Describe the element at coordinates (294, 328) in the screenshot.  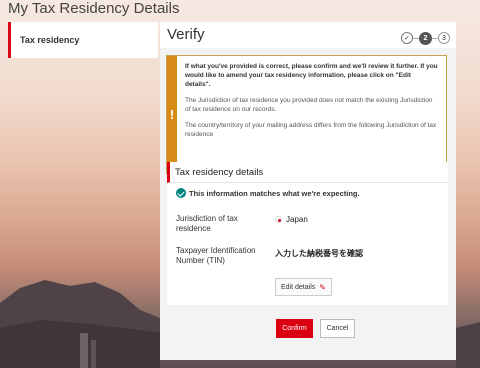
I see `confirm-button: Confirm` at that location.